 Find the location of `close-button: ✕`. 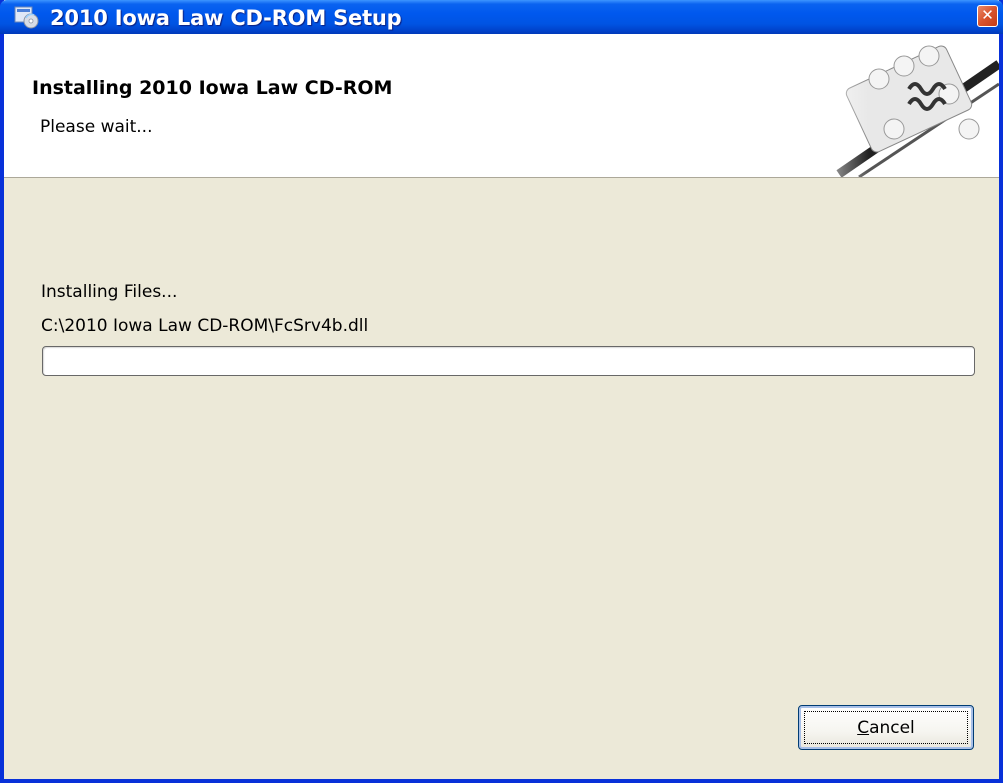

close-button: ✕ is located at coordinates (987, 16).